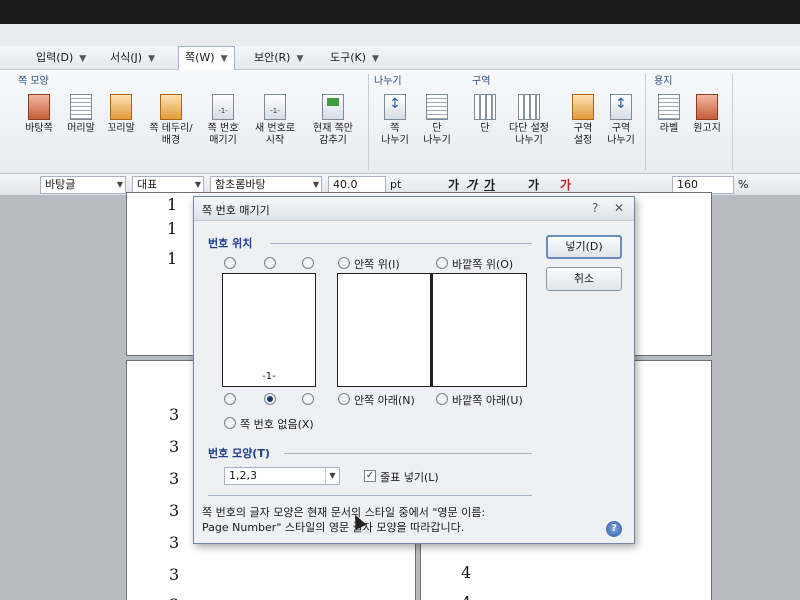 The height and width of the screenshot is (600, 800). I want to click on section-settings-icon, so click(583, 107).